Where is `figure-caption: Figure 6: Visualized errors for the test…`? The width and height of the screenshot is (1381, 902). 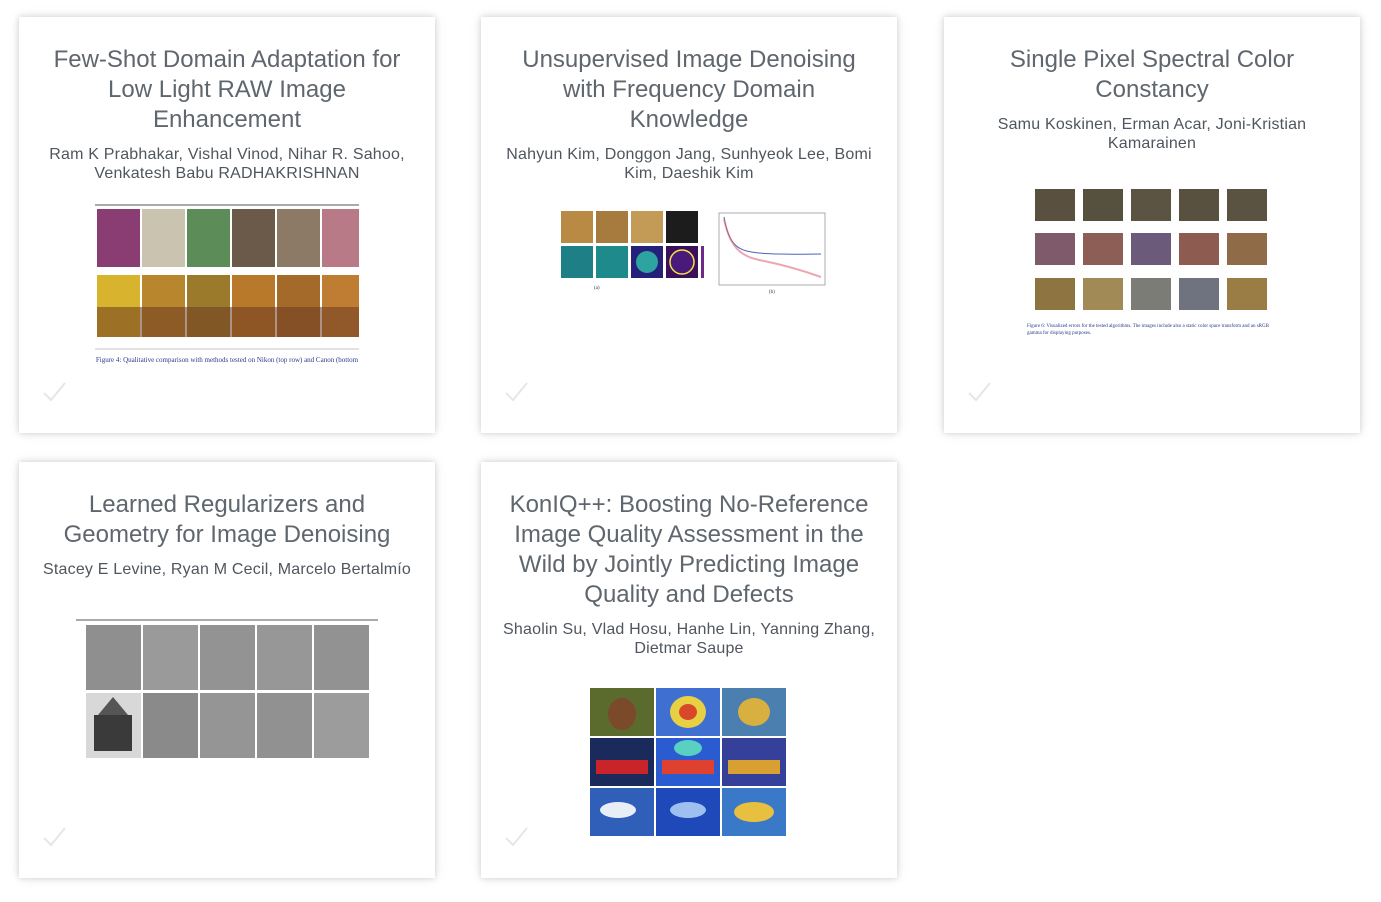 figure-caption: Figure 6: Visualized errors for the test… is located at coordinates (1148, 330).